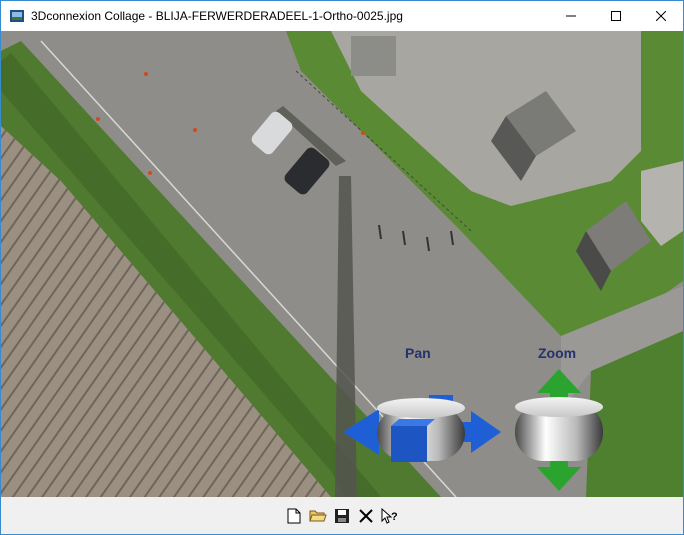 This screenshot has width=684, height=535. I want to click on minimize-button, so click(570, 16).